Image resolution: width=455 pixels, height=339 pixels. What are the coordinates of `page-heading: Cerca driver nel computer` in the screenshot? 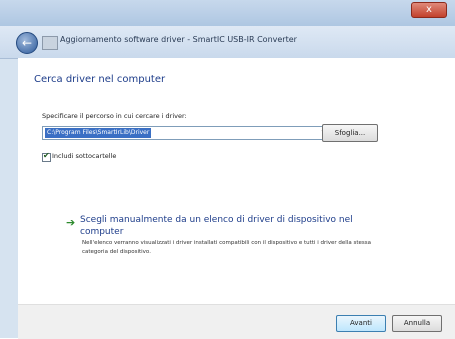 It's located at (100, 79).